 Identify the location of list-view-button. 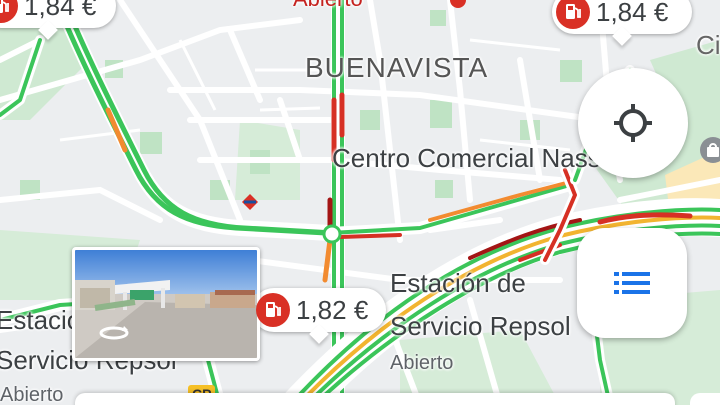
(632, 283).